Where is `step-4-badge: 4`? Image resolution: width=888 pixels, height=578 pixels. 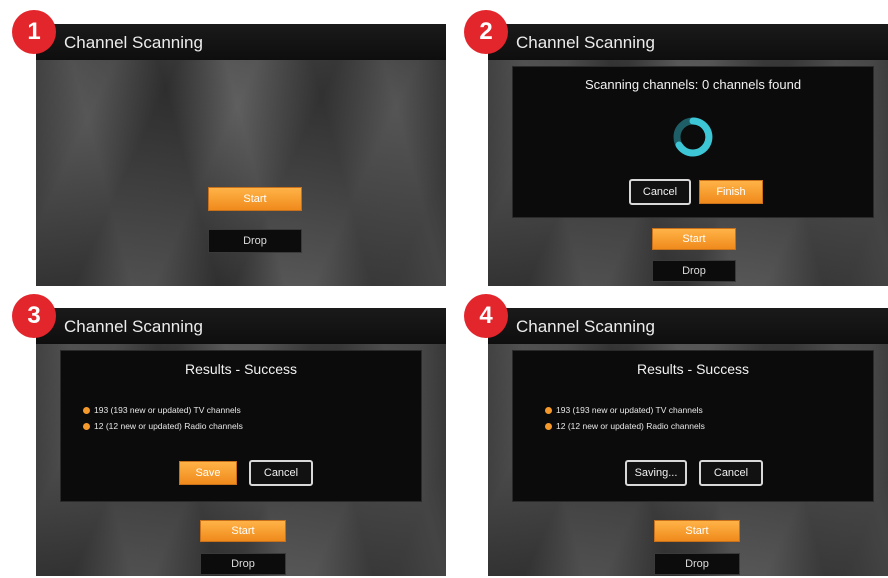 step-4-badge: 4 is located at coordinates (486, 316).